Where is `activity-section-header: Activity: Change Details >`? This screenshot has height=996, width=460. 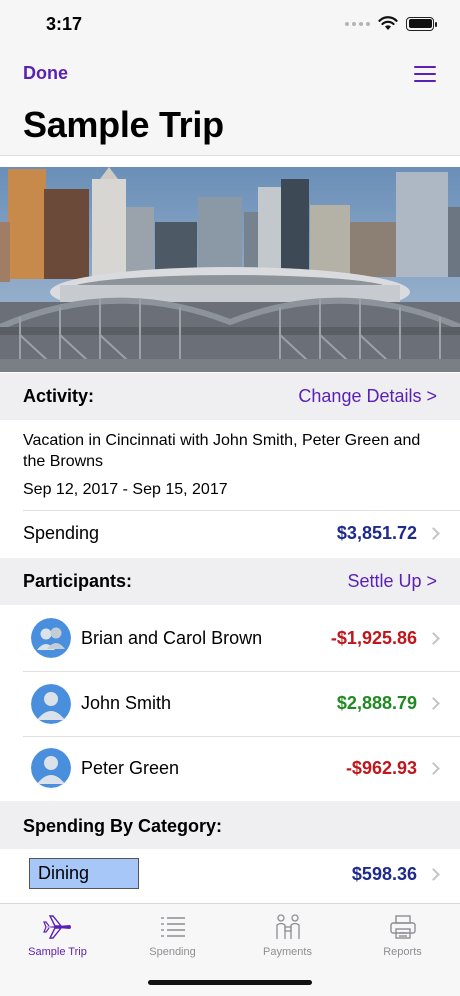
activity-section-header: Activity: Change Details > is located at coordinates (230, 396).